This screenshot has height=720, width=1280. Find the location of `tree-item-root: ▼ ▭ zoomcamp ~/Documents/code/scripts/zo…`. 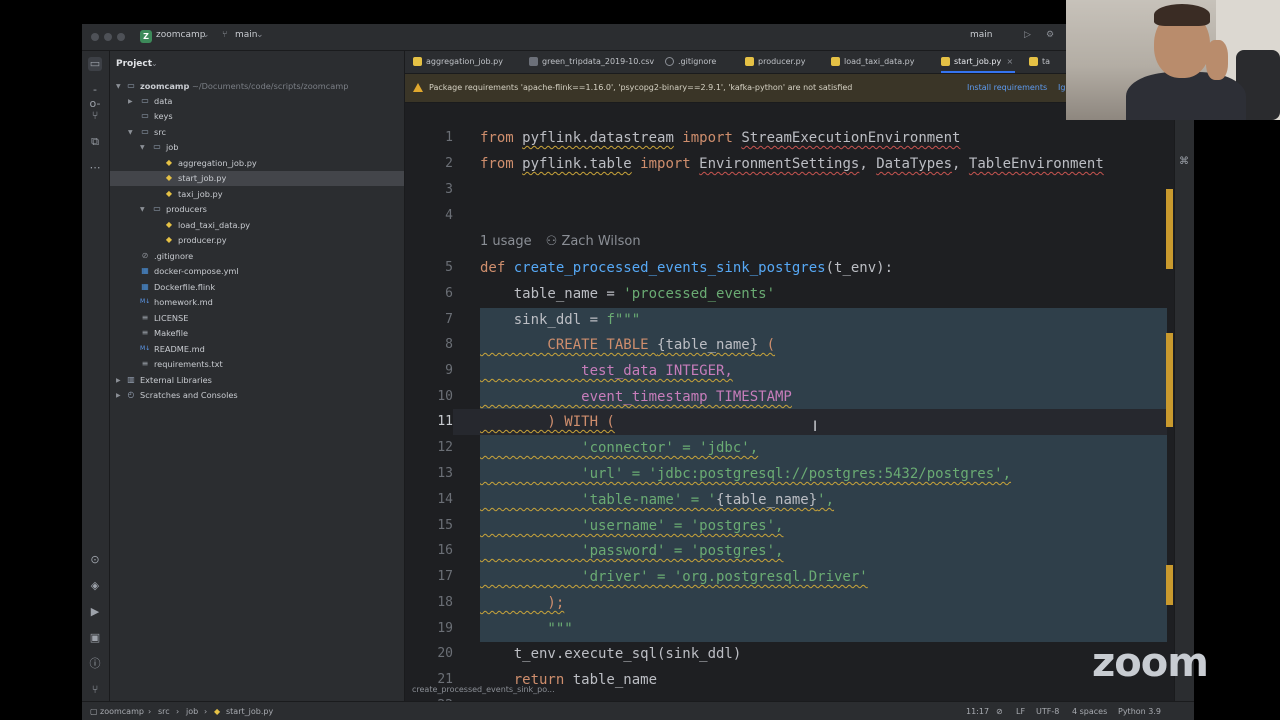

tree-item-root: ▼ ▭ zoomcamp ~/Documents/code/scripts/zo… is located at coordinates (257, 86).